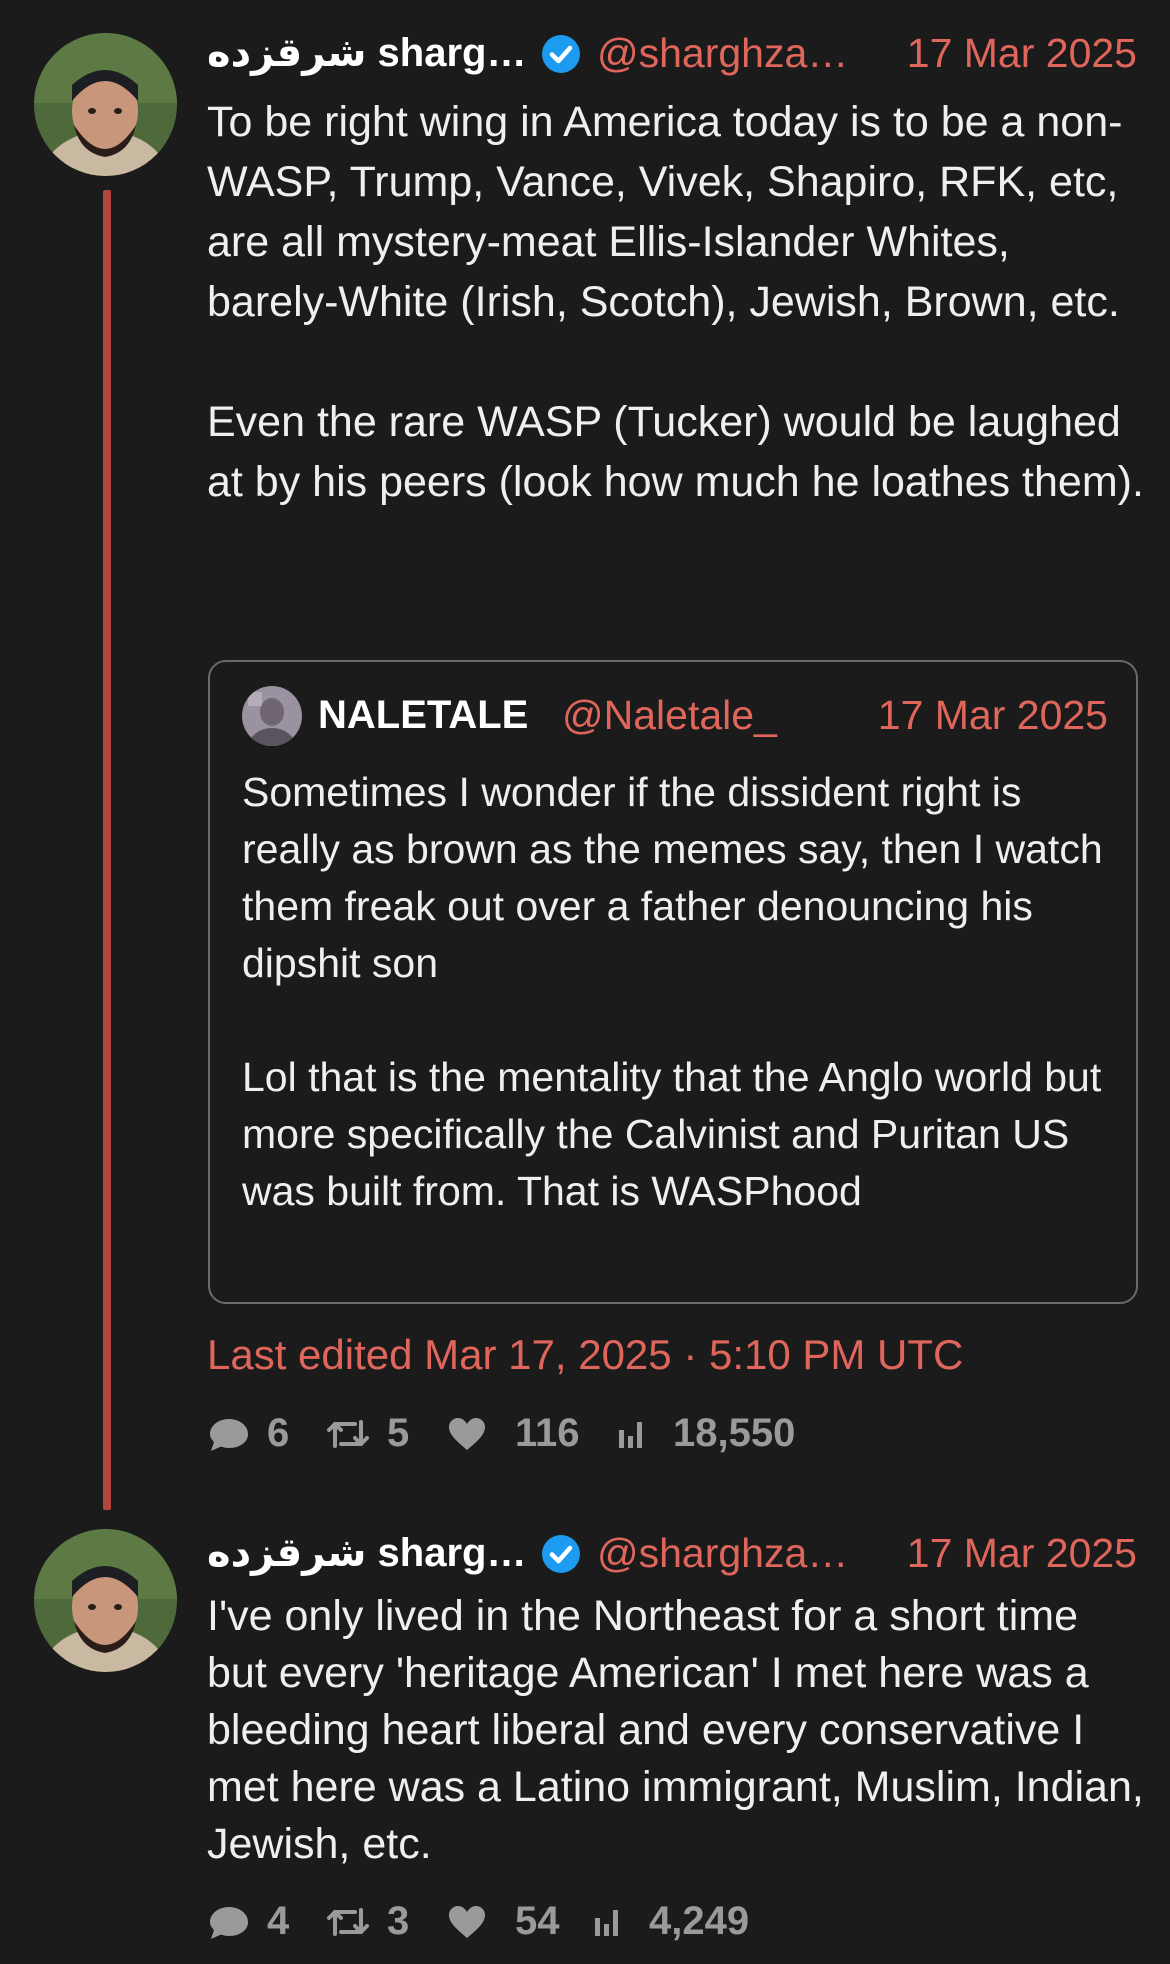  I want to click on quoted-author-name: NALETALE, so click(423, 715).